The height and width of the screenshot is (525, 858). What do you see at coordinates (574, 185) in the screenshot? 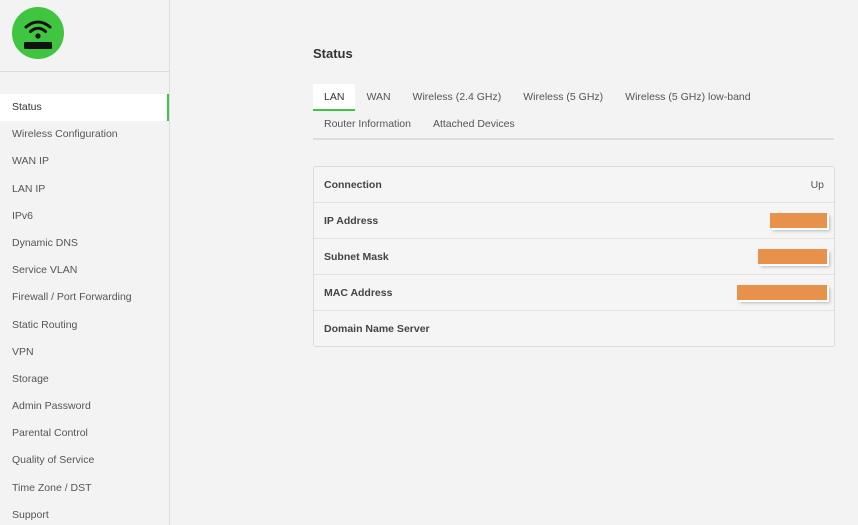
I see `table-row-connection: Connection Up` at bounding box center [574, 185].